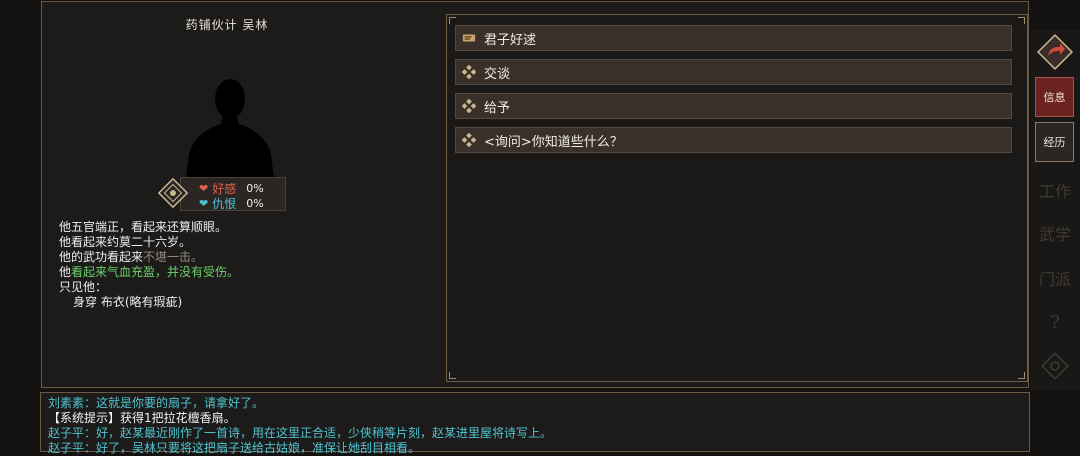  Describe the element at coordinates (733, 38) in the screenshot. I see `option-courtship: 君子好逑` at that location.